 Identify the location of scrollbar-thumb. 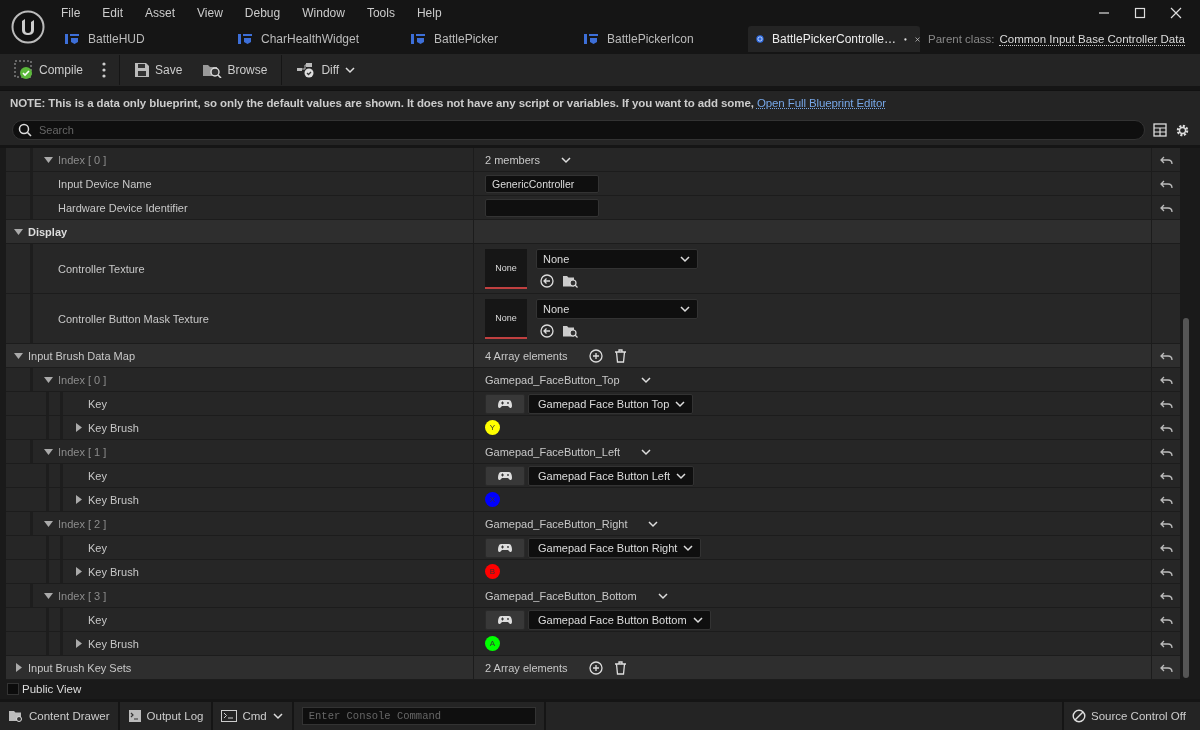
(1186, 498).